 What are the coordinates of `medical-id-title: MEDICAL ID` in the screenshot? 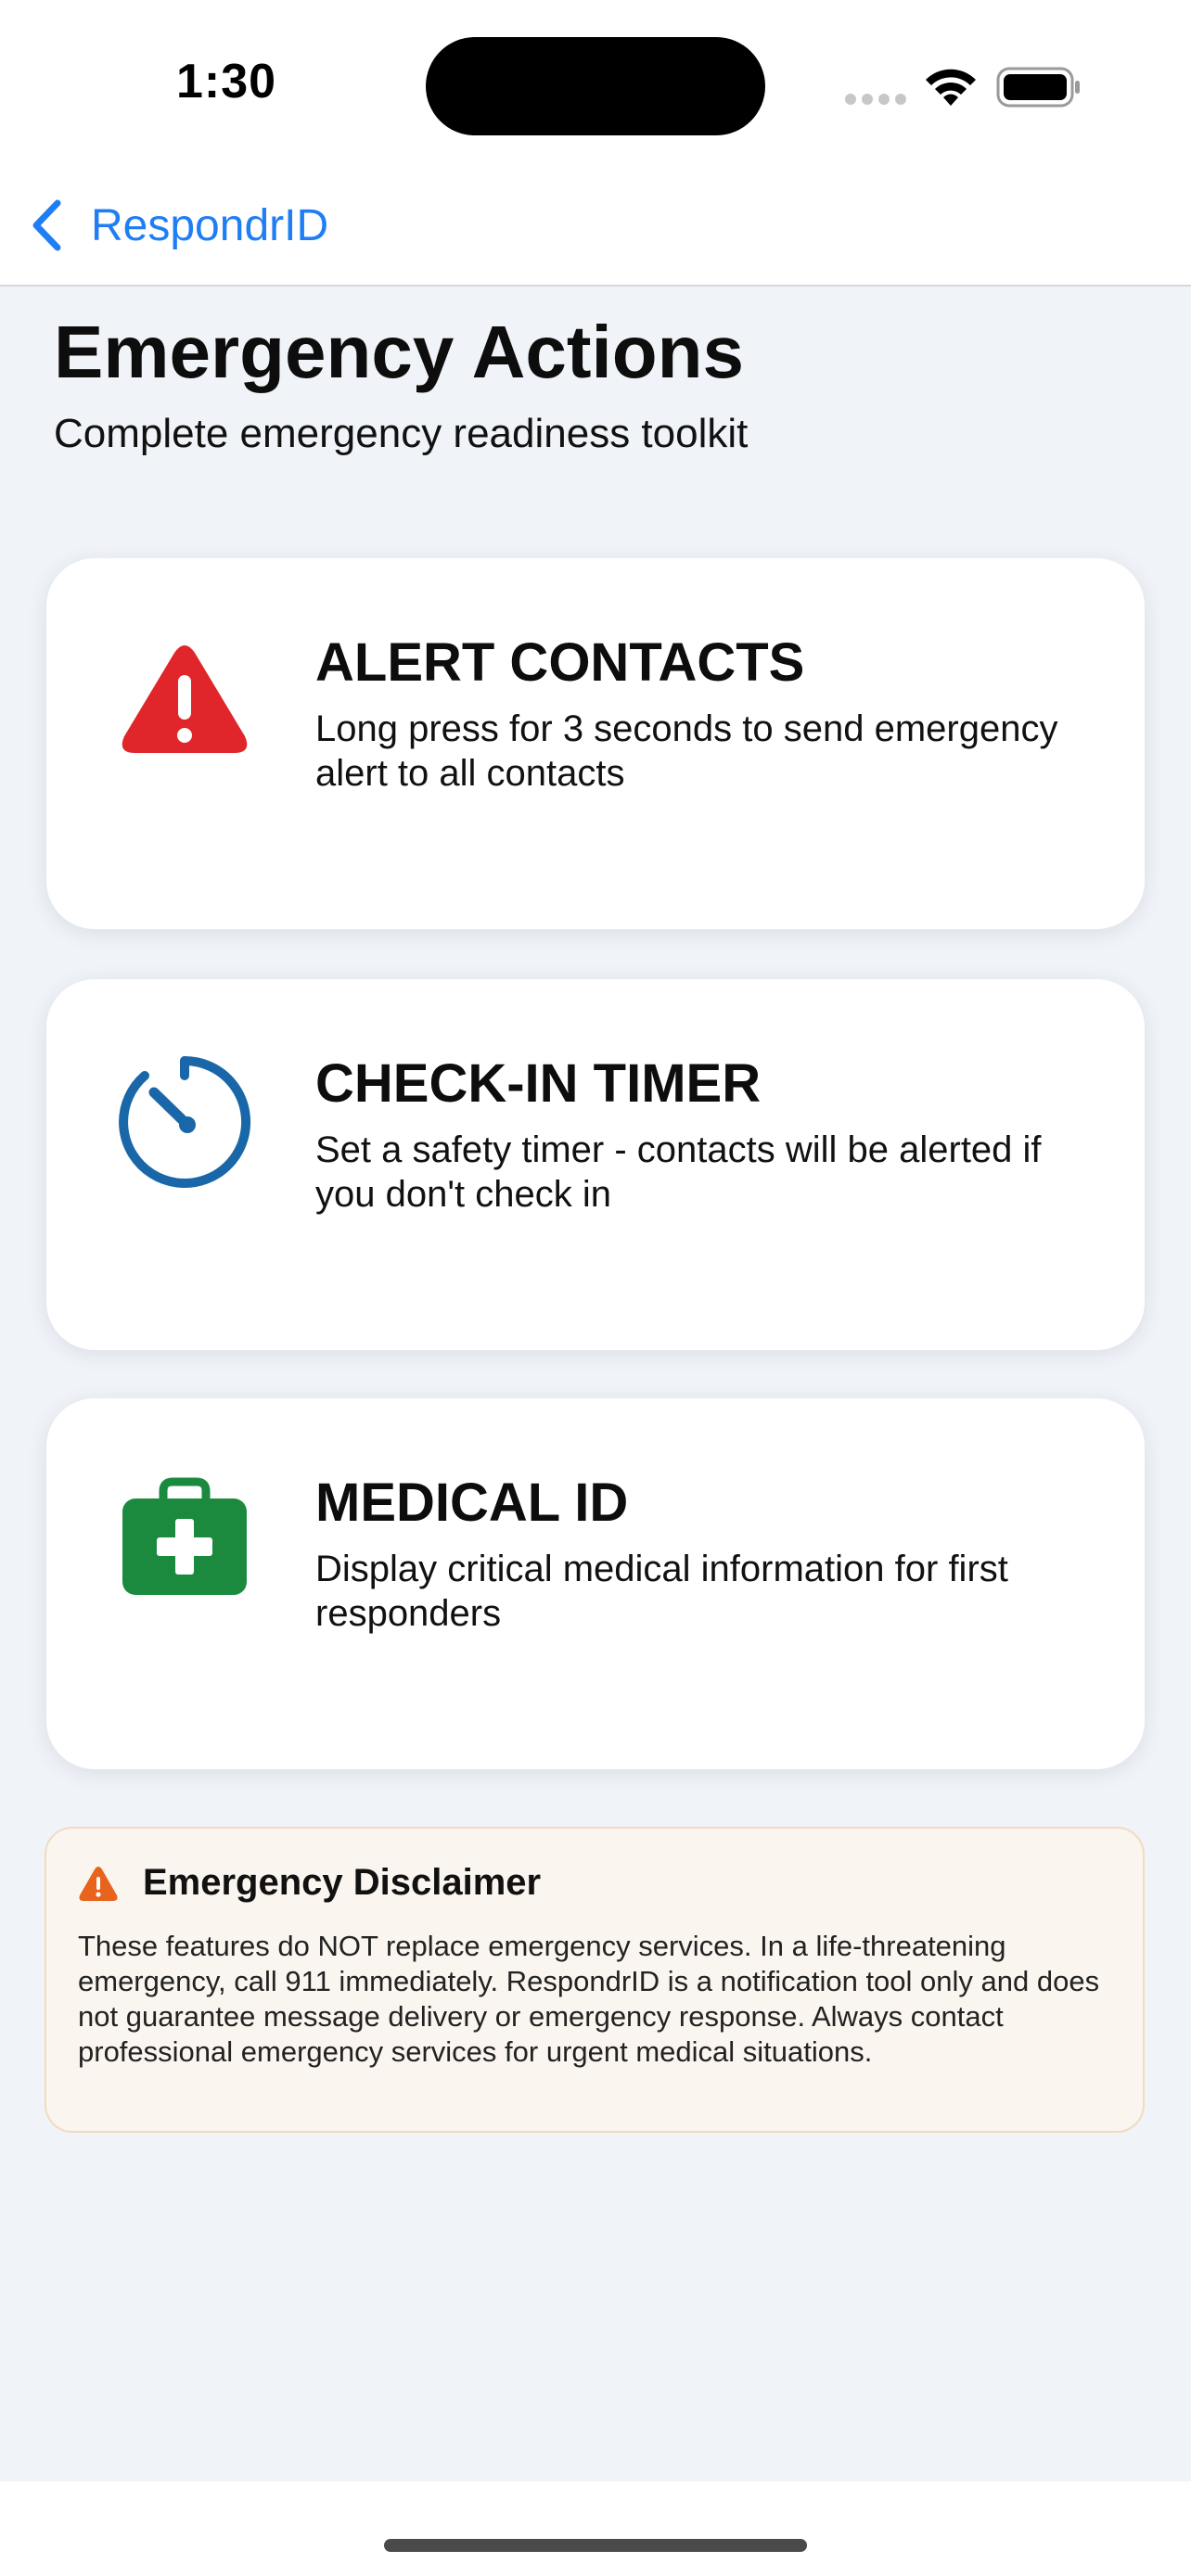 It's located at (472, 1503).